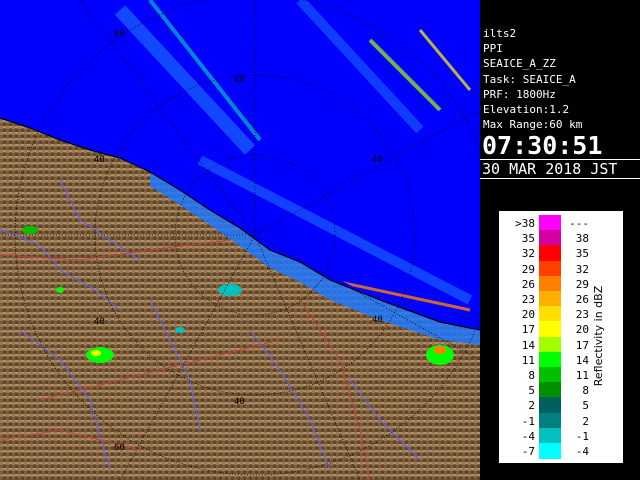 This screenshot has height=480, width=640. Describe the element at coordinates (582, 345) in the screenshot. I see `legend-high-value: 17` at that location.